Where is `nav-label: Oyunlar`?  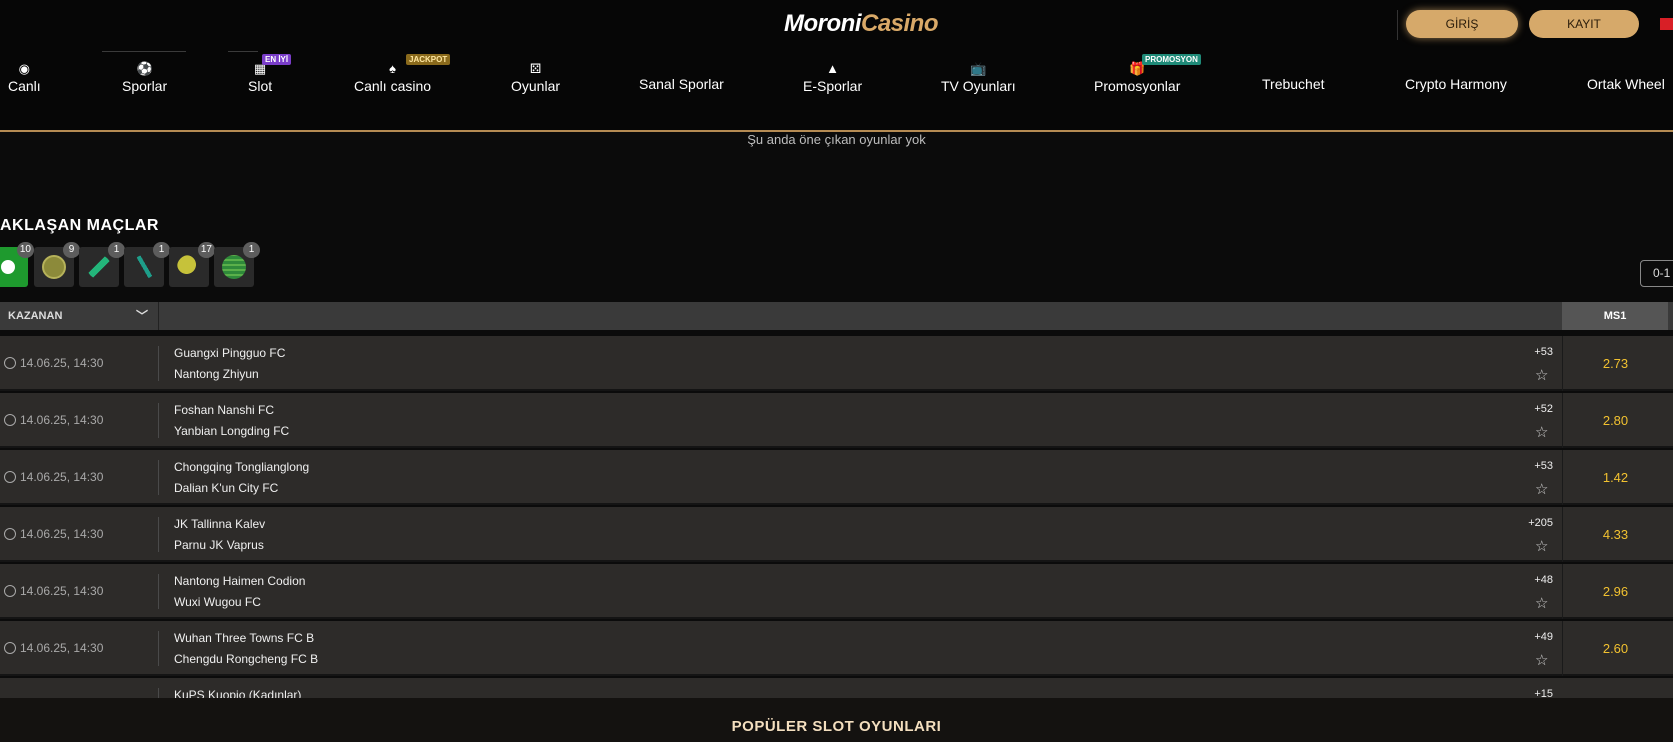 nav-label: Oyunlar is located at coordinates (536, 86).